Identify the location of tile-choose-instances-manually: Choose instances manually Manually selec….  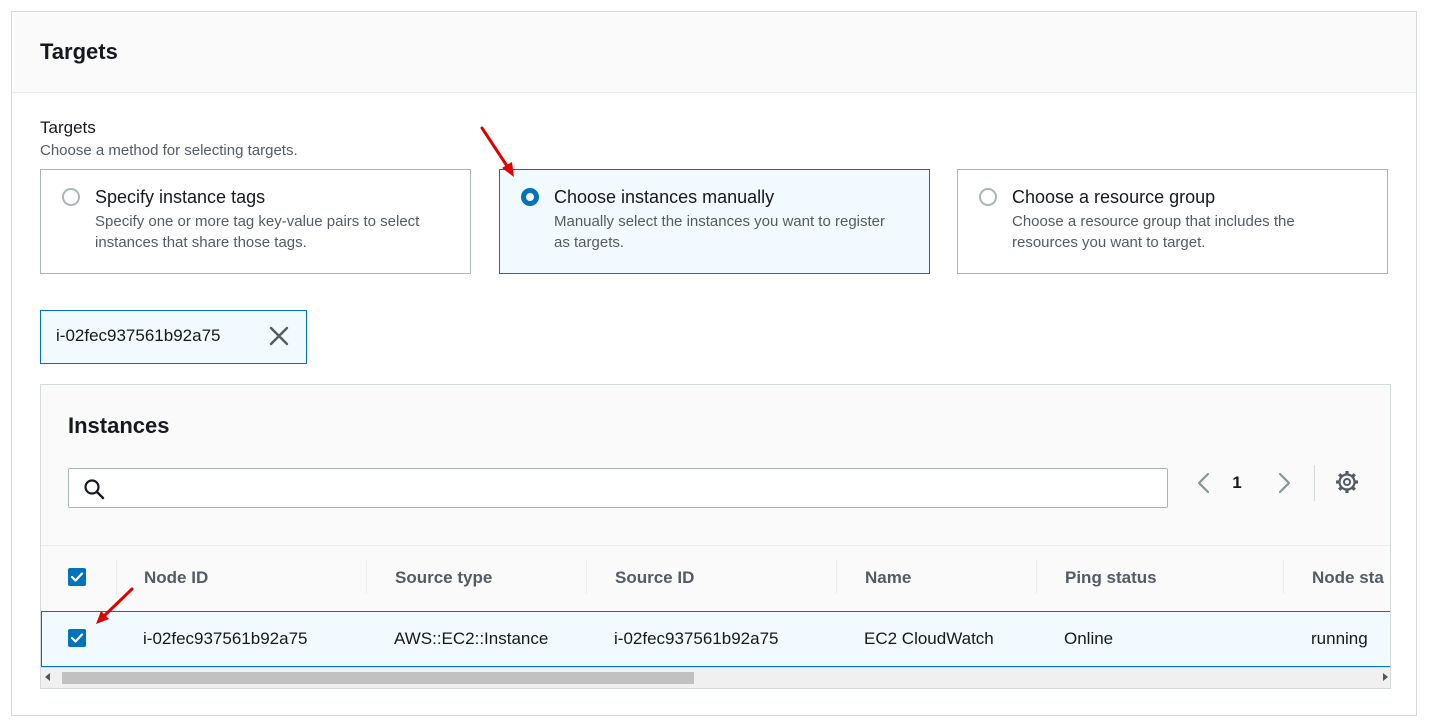
(714, 221).